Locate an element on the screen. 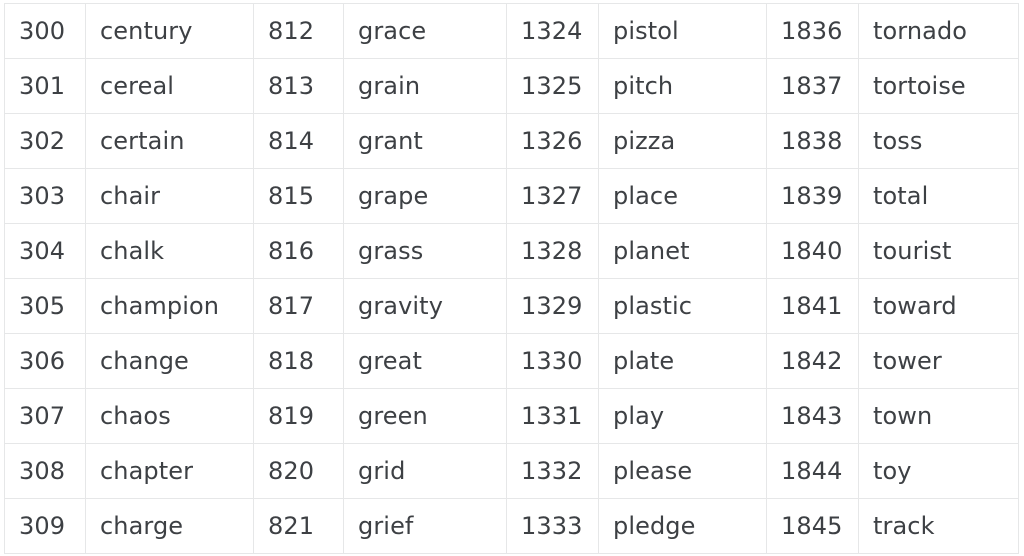  word-id-cell: 819 is located at coordinates (298, 416).